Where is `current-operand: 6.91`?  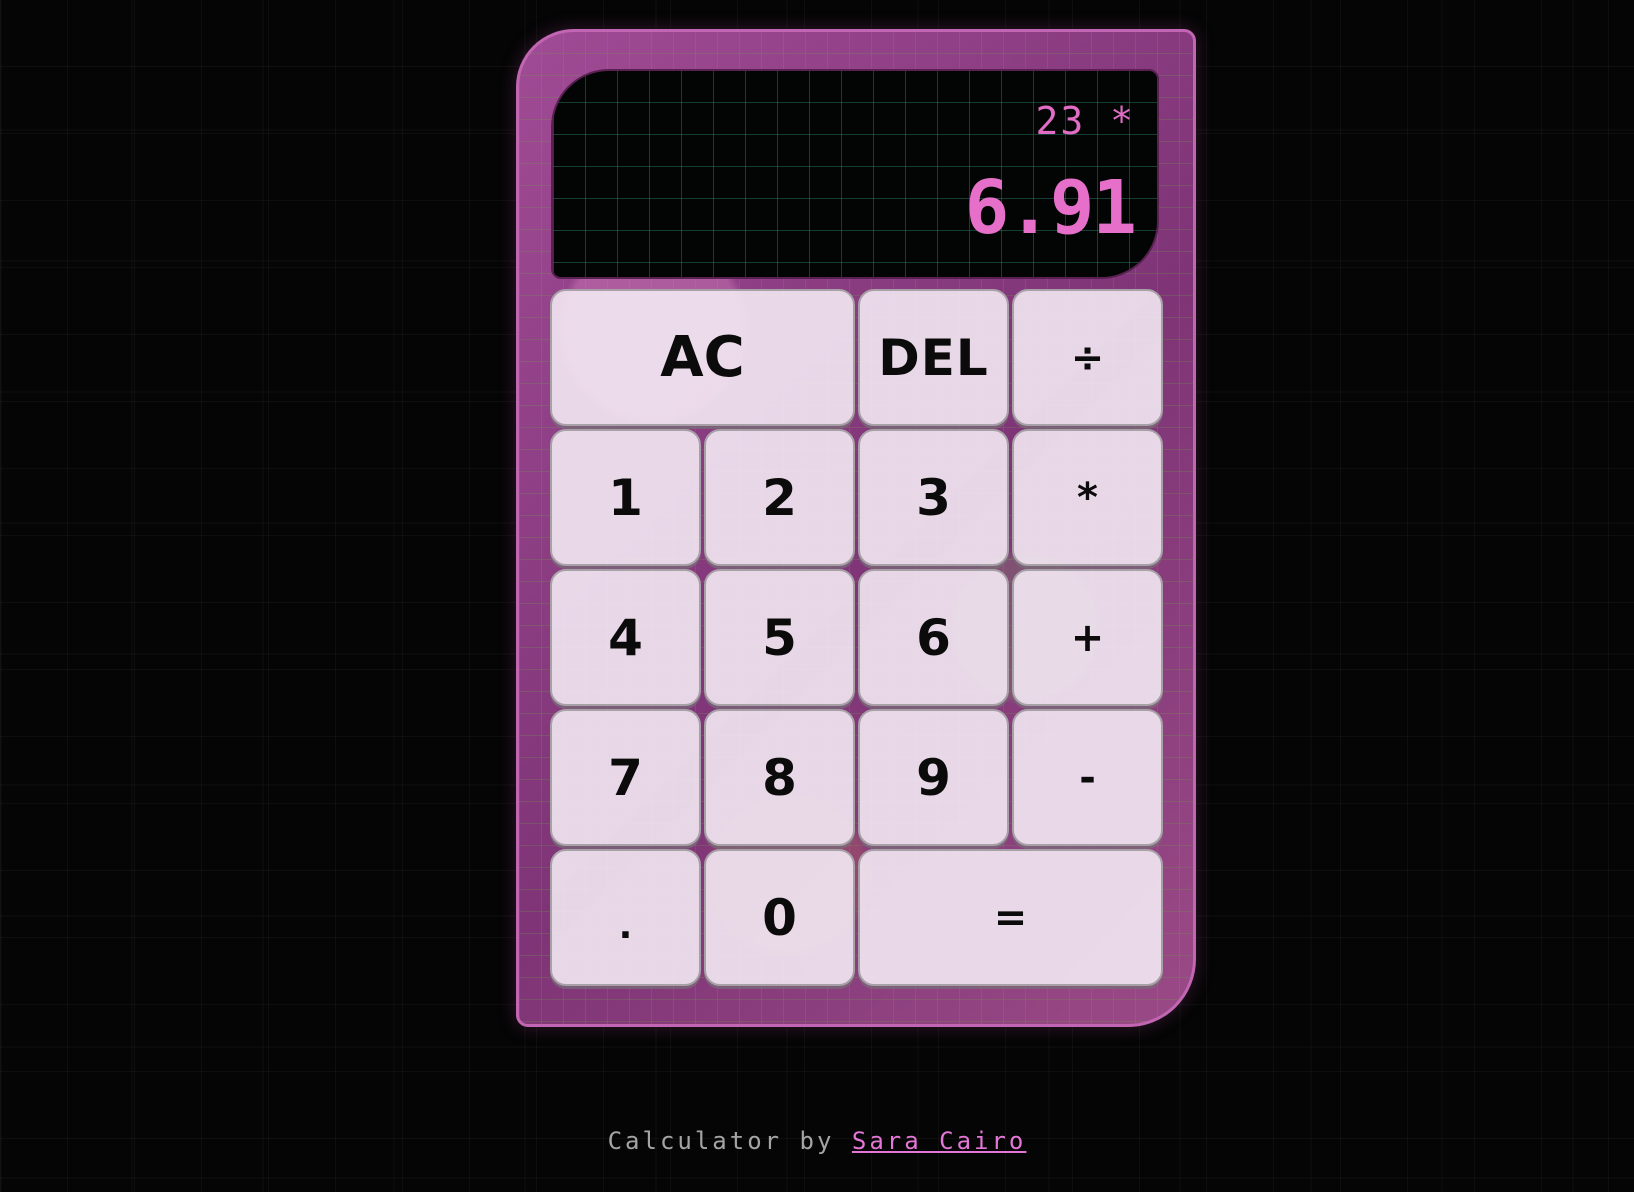 current-operand: 6.91 is located at coordinates (1050, 208).